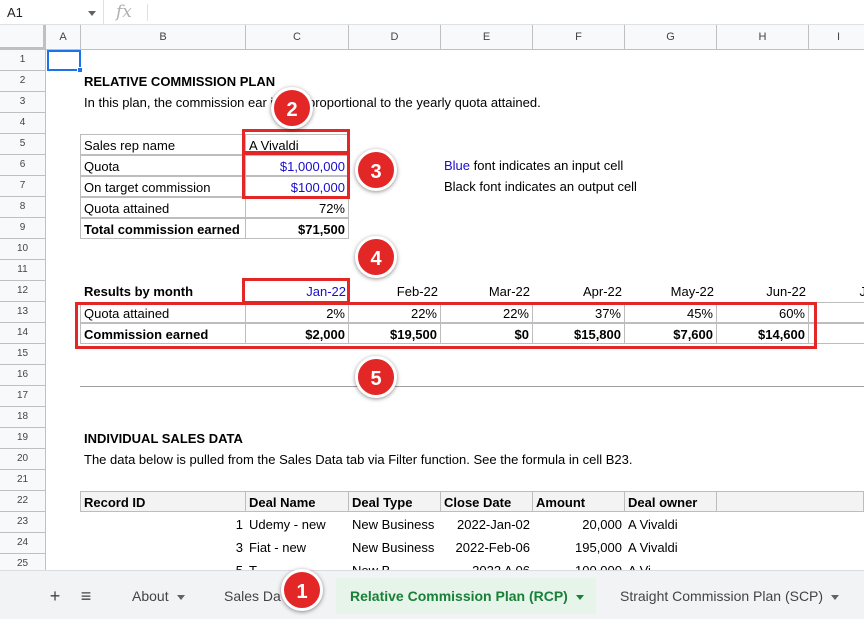  I want to click on sales-header-deal-type: Deal Type, so click(394, 501).